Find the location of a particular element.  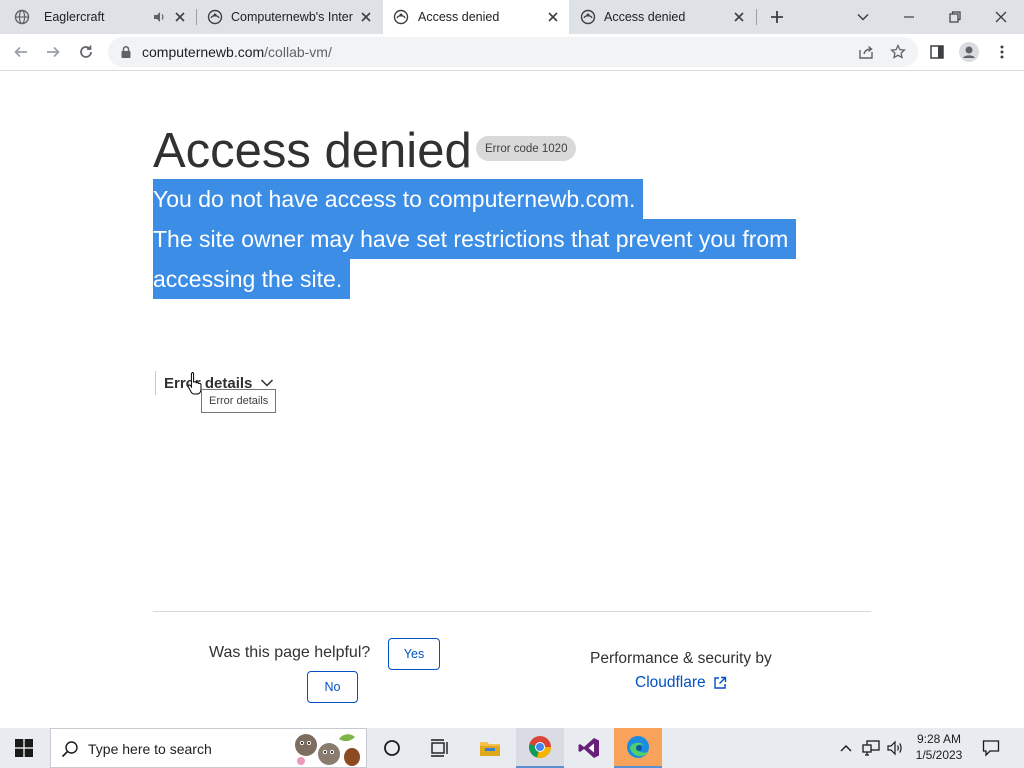

taskbar-edge is located at coordinates (638, 748).